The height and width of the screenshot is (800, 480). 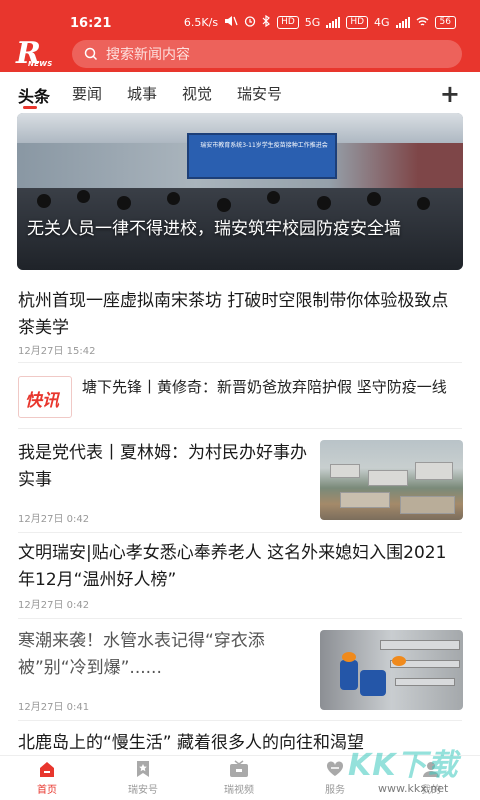 I want to click on flash-news-badge: 快讯, so click(x=45, y=397).